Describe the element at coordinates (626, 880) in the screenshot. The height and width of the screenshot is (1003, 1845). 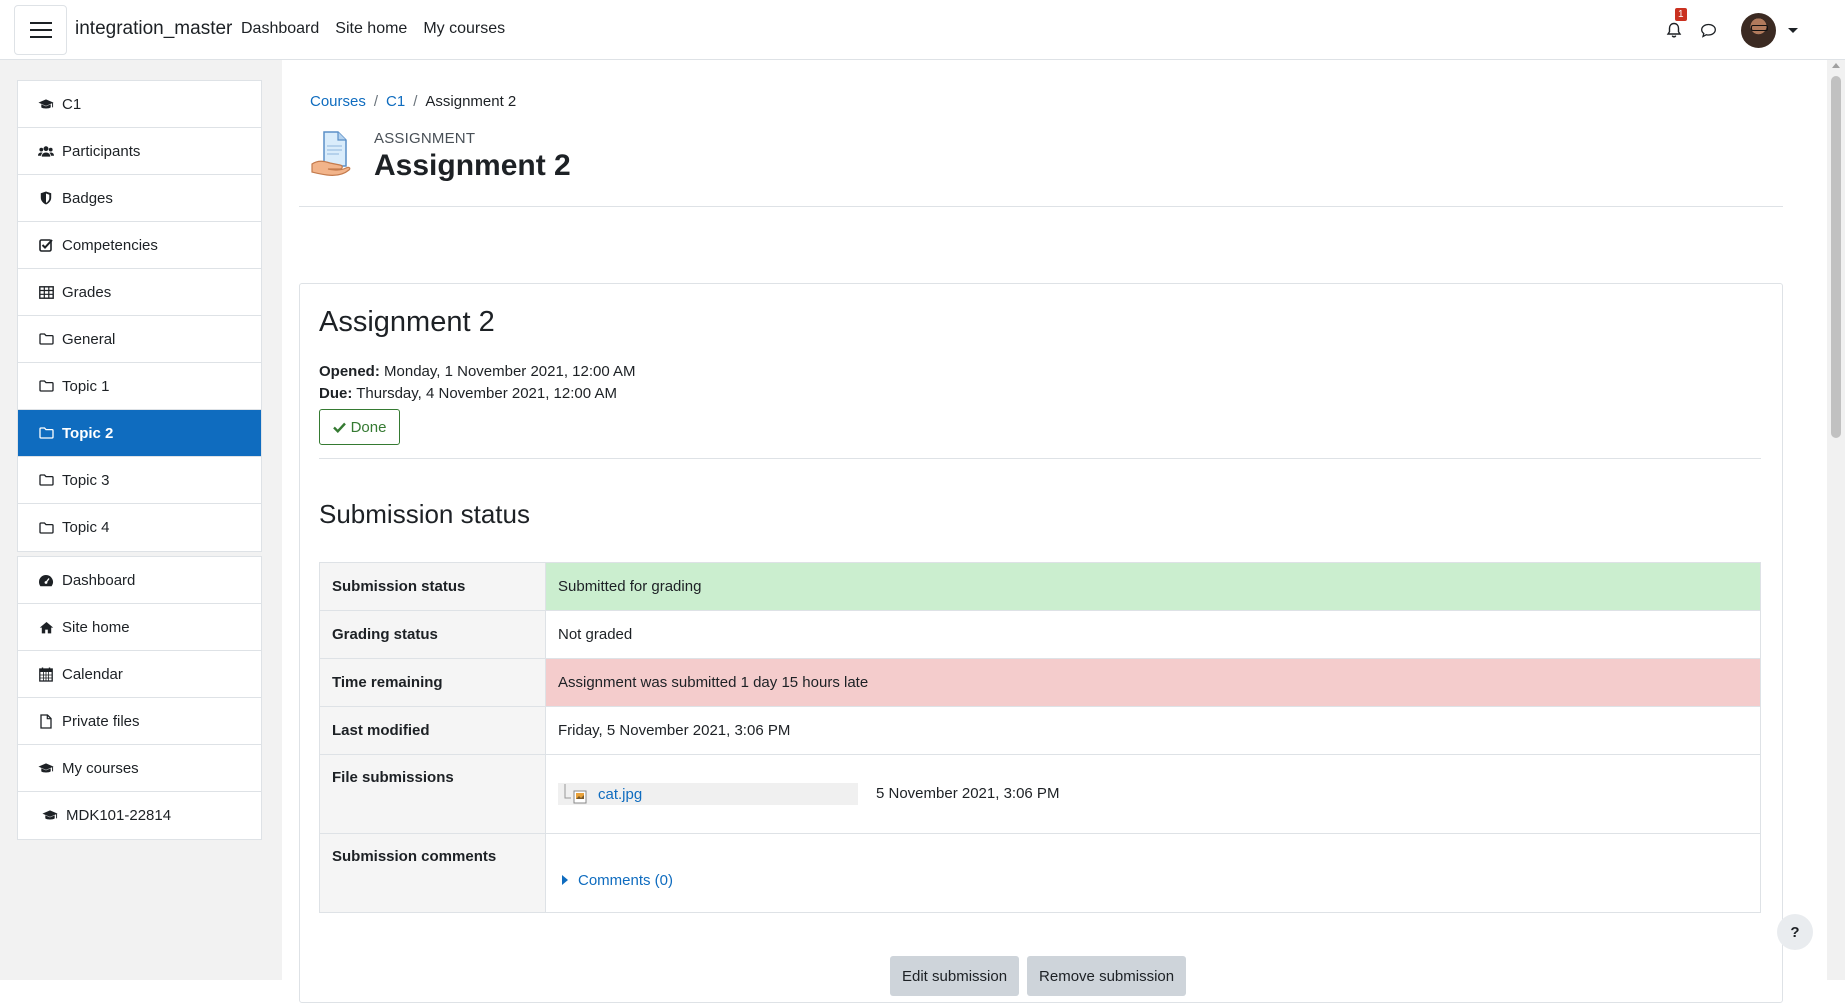
I see `comments-link-label: Comments (0)` at that location.